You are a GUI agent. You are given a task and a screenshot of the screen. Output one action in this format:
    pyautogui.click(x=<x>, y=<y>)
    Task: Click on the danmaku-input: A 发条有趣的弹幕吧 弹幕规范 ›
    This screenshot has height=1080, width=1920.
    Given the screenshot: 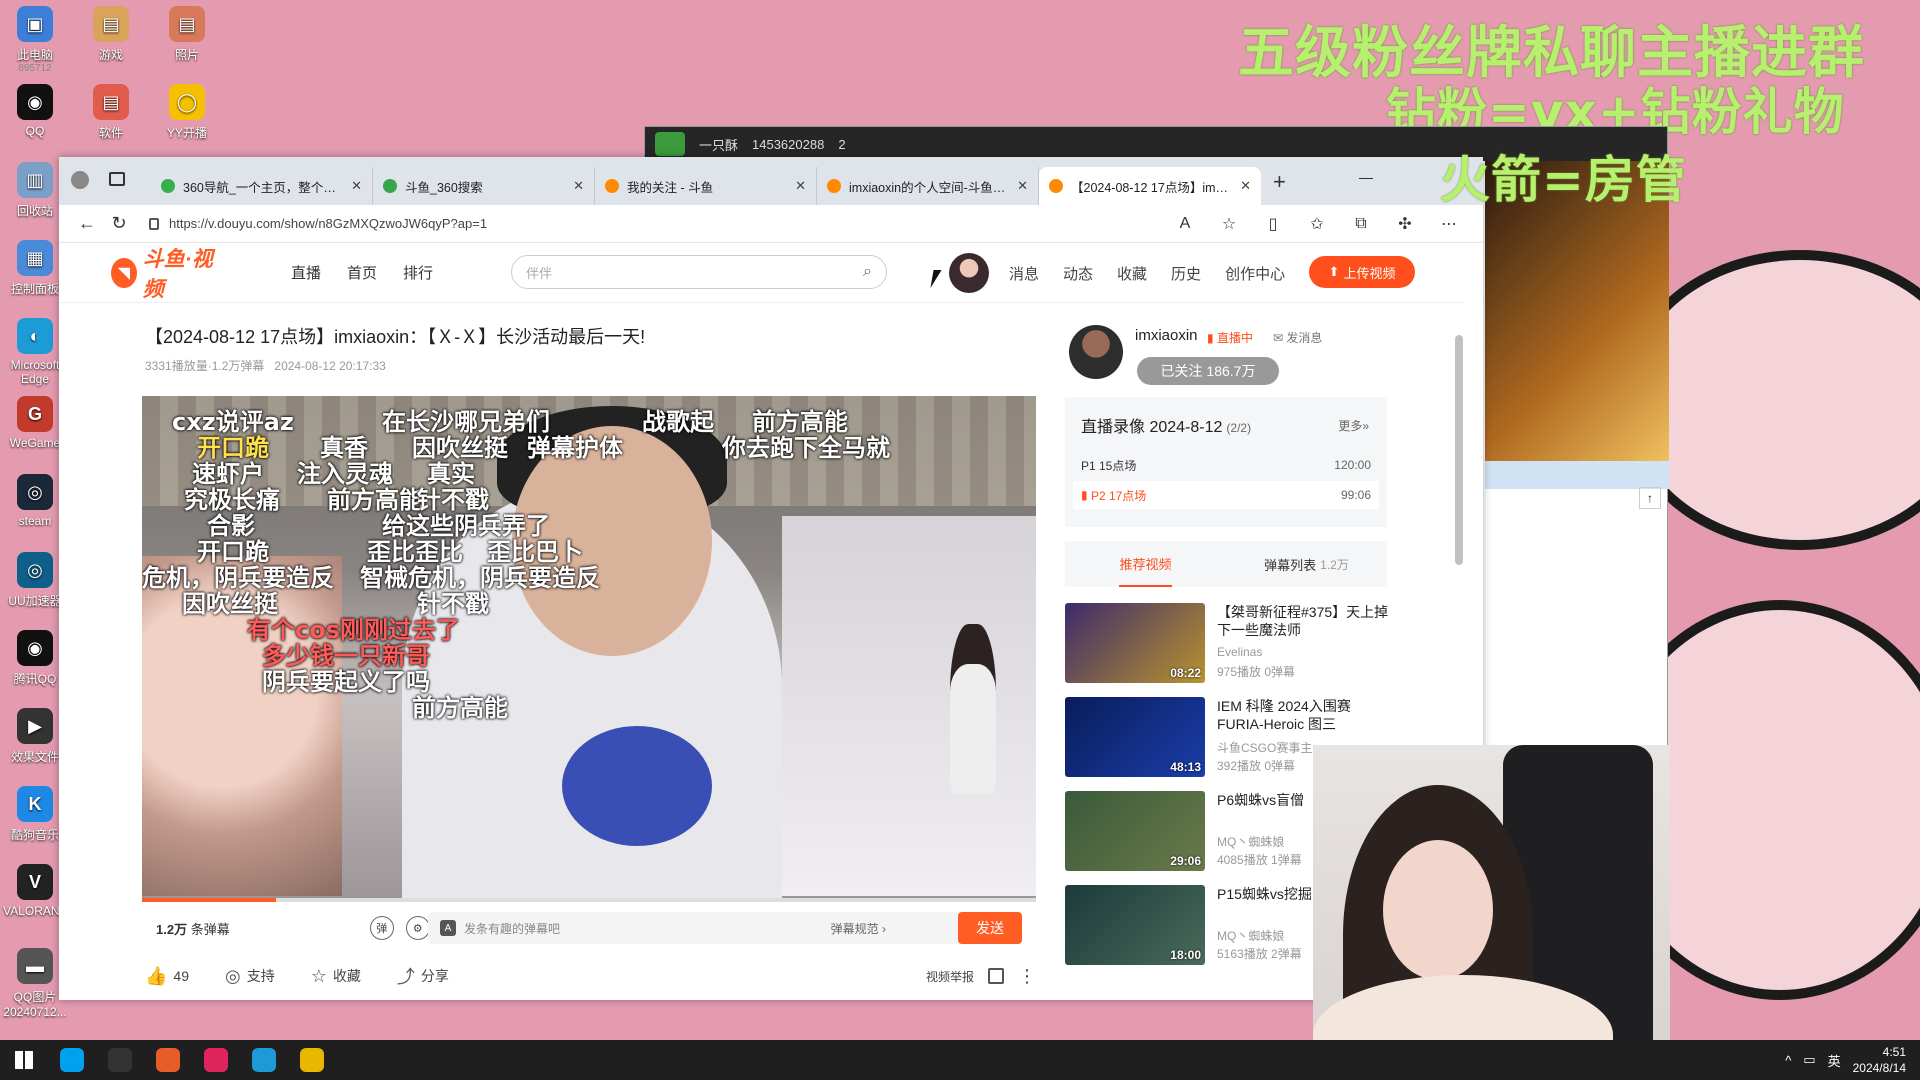 What is the action you would take?
    pyautogui.click(x=696, y=928)
    